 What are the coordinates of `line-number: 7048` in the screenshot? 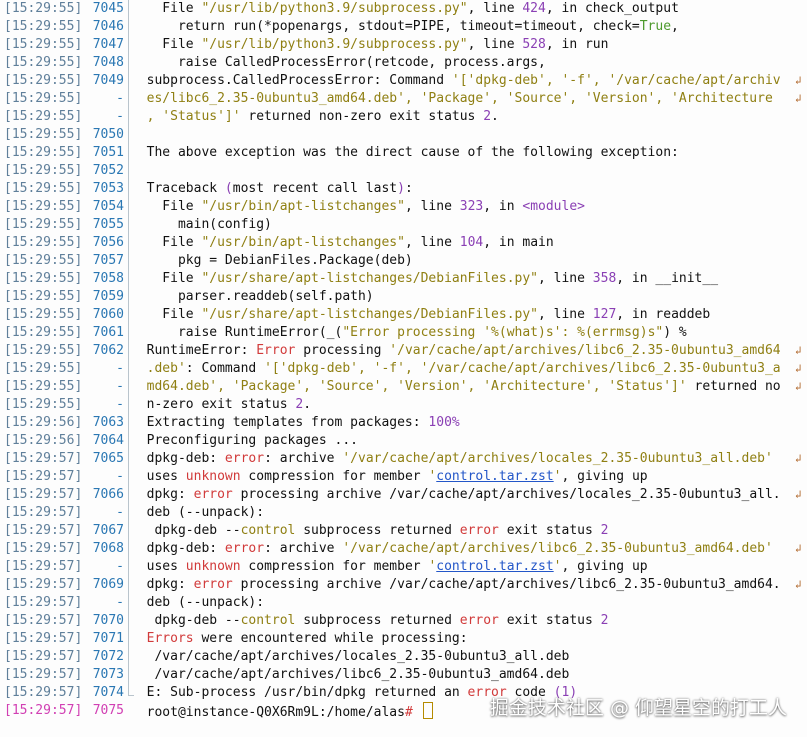 It's located at (108, 62).